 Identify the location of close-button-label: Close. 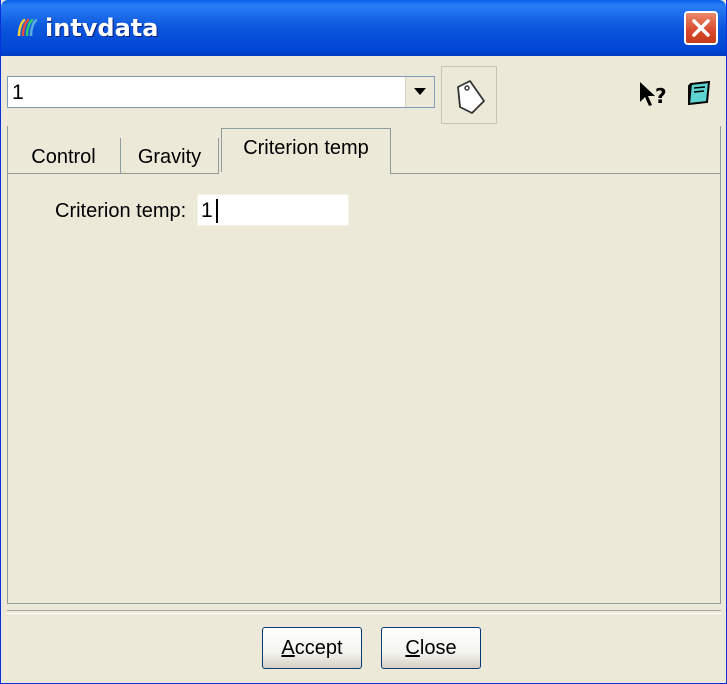
(431, 648).